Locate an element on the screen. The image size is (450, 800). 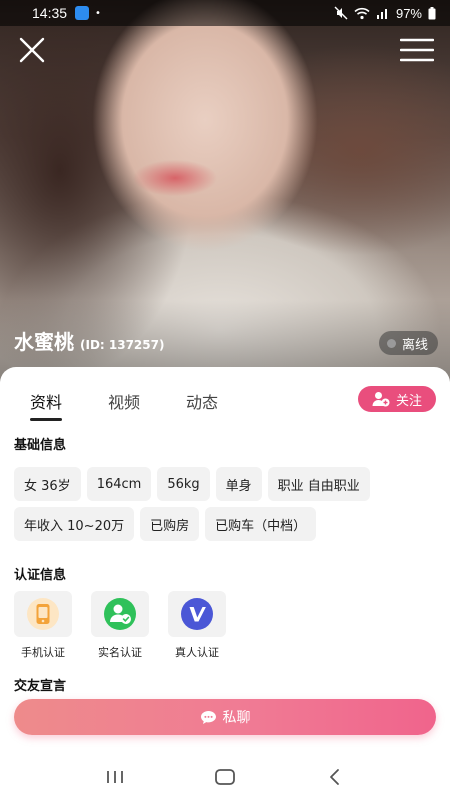
status-right: 97% is located at coordinates (385, 13).